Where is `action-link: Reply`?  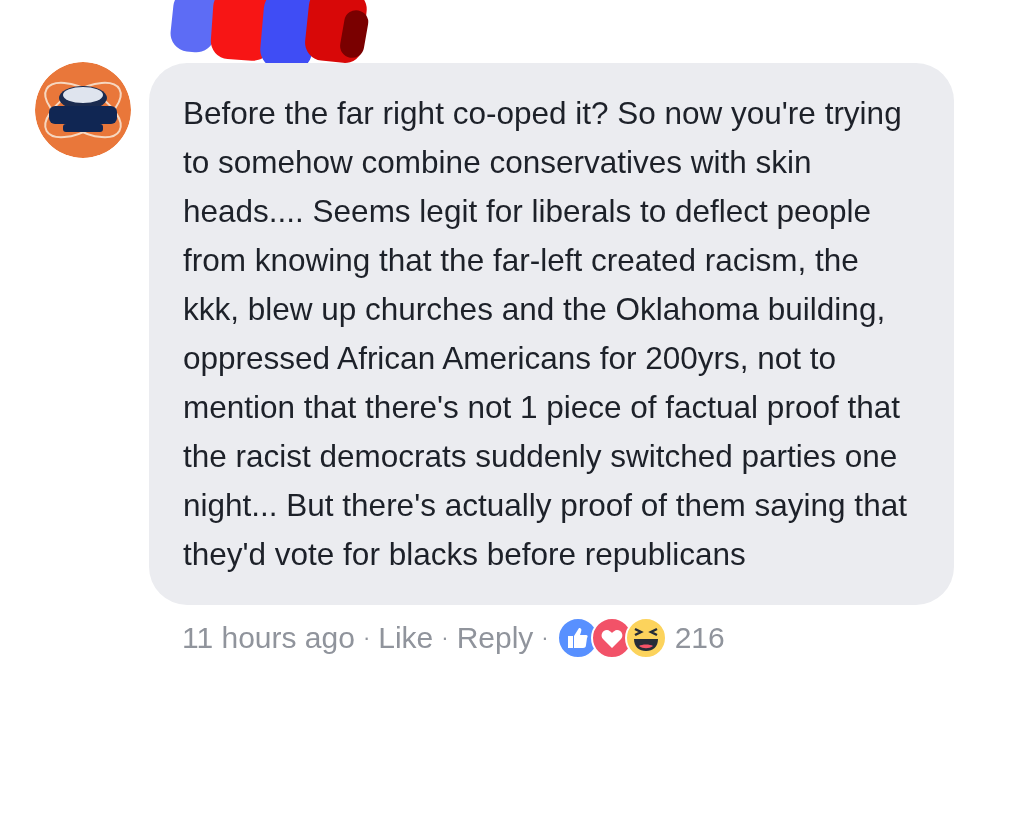 action-link: Reply is located at coordinates (495, 638).